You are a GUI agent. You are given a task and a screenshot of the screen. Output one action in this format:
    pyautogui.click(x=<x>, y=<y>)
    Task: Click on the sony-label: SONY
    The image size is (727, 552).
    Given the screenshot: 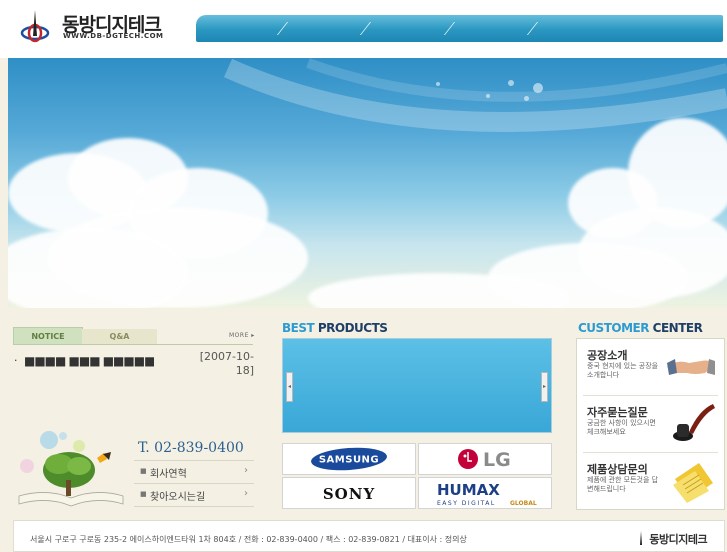 What is the action you would take?
    pyautogui.click(x=349, y=494)
    